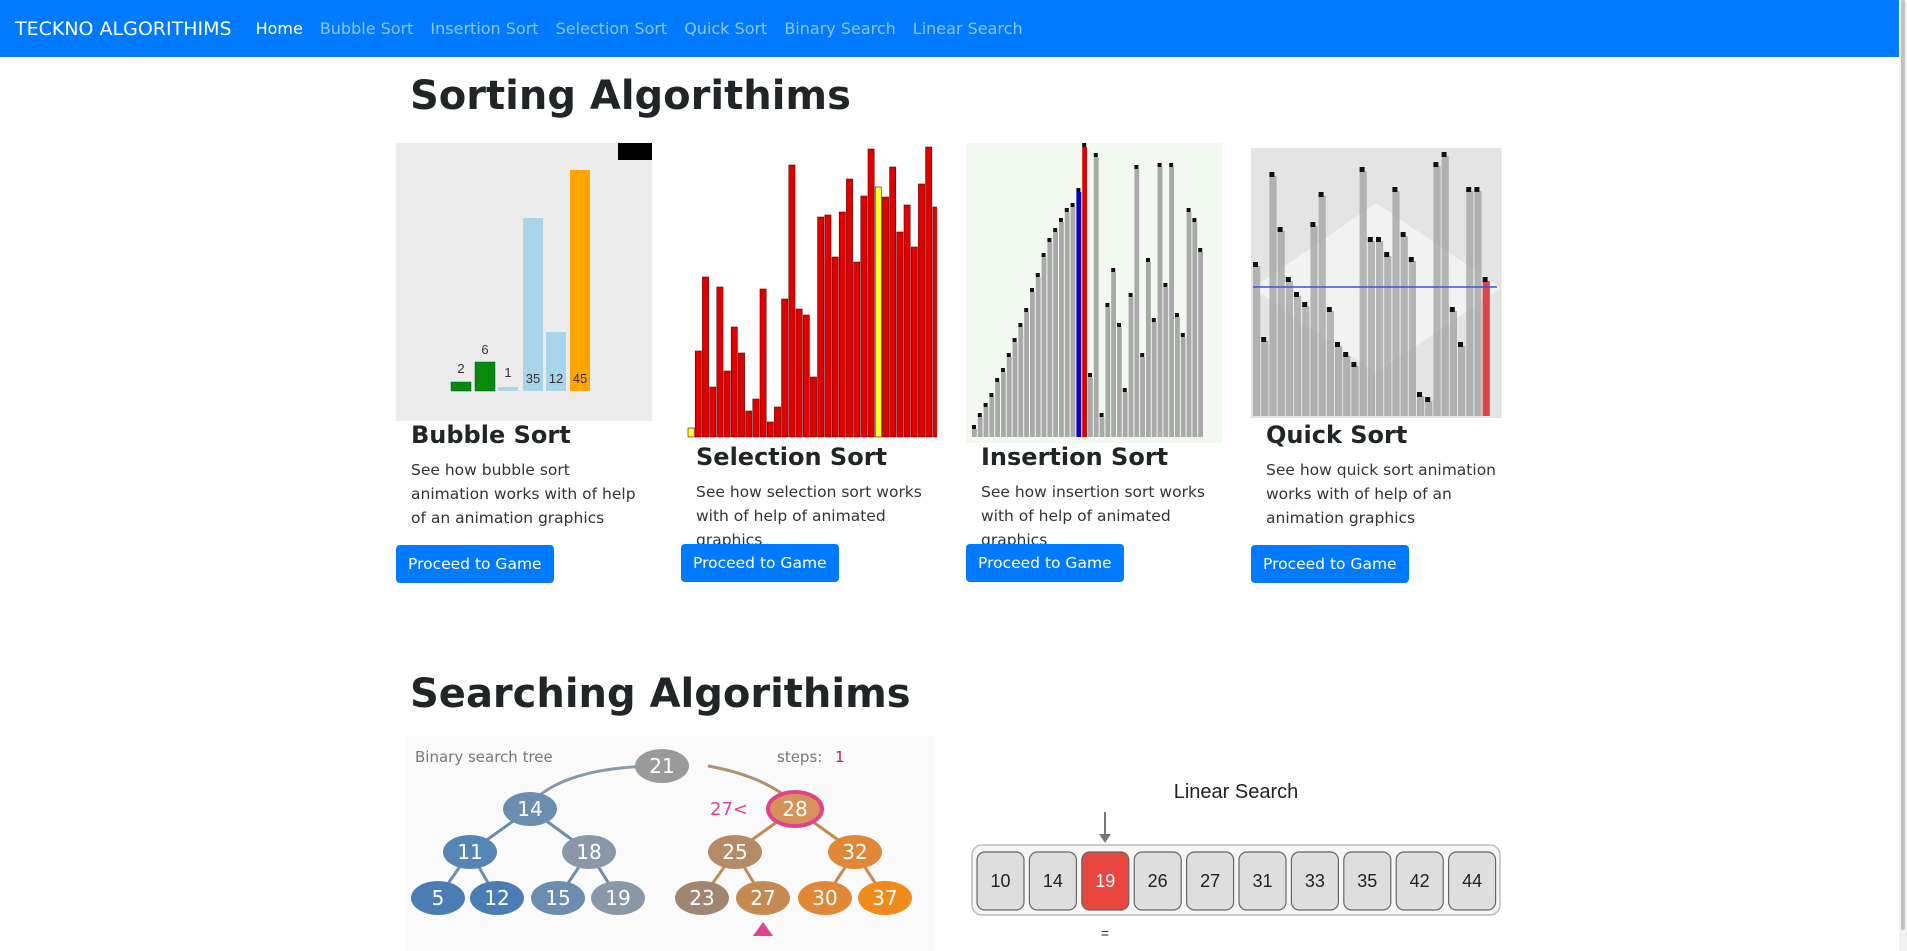  I want to click on nav-binary-search: Binary Search, so click(839, 28).